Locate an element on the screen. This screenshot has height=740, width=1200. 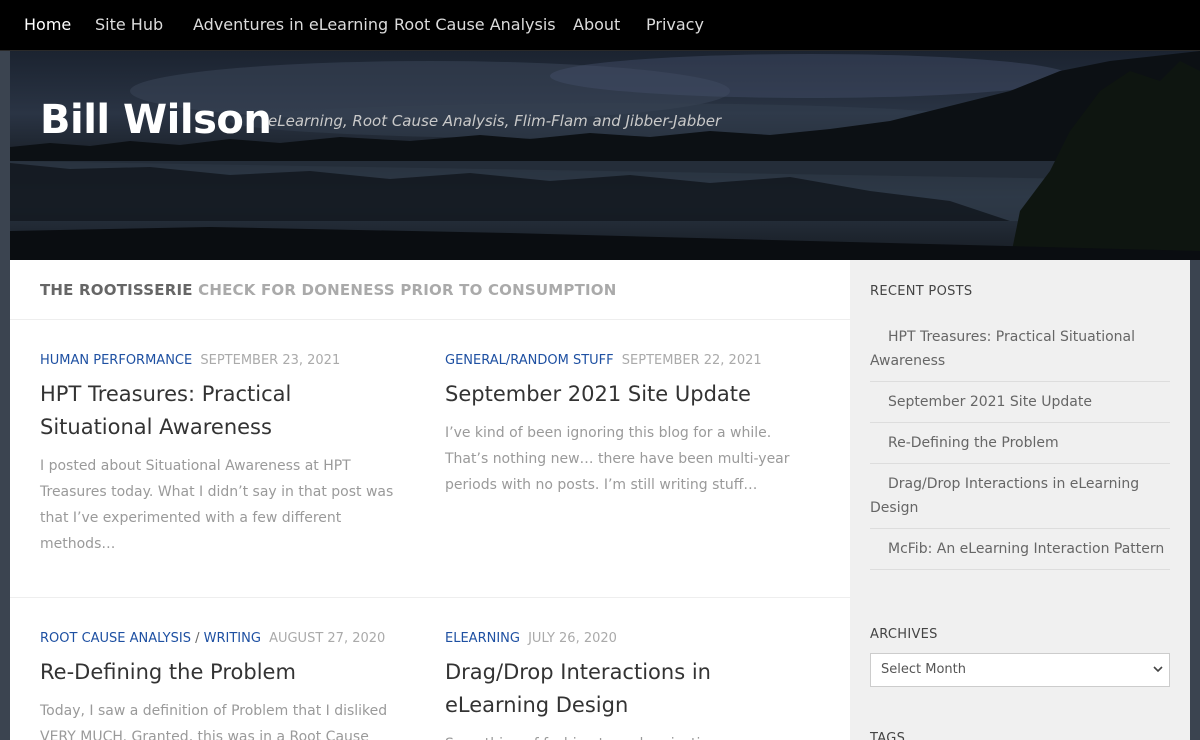
post-category-link: HUMAN PERFORMANCE is located at coordinates (116, 360).